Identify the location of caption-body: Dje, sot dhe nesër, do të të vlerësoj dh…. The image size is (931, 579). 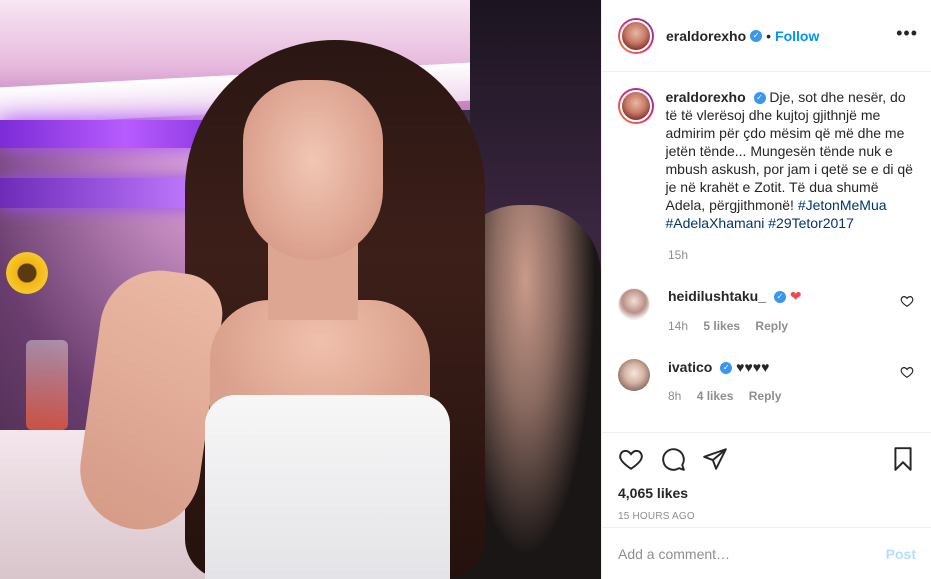
(789, 151).